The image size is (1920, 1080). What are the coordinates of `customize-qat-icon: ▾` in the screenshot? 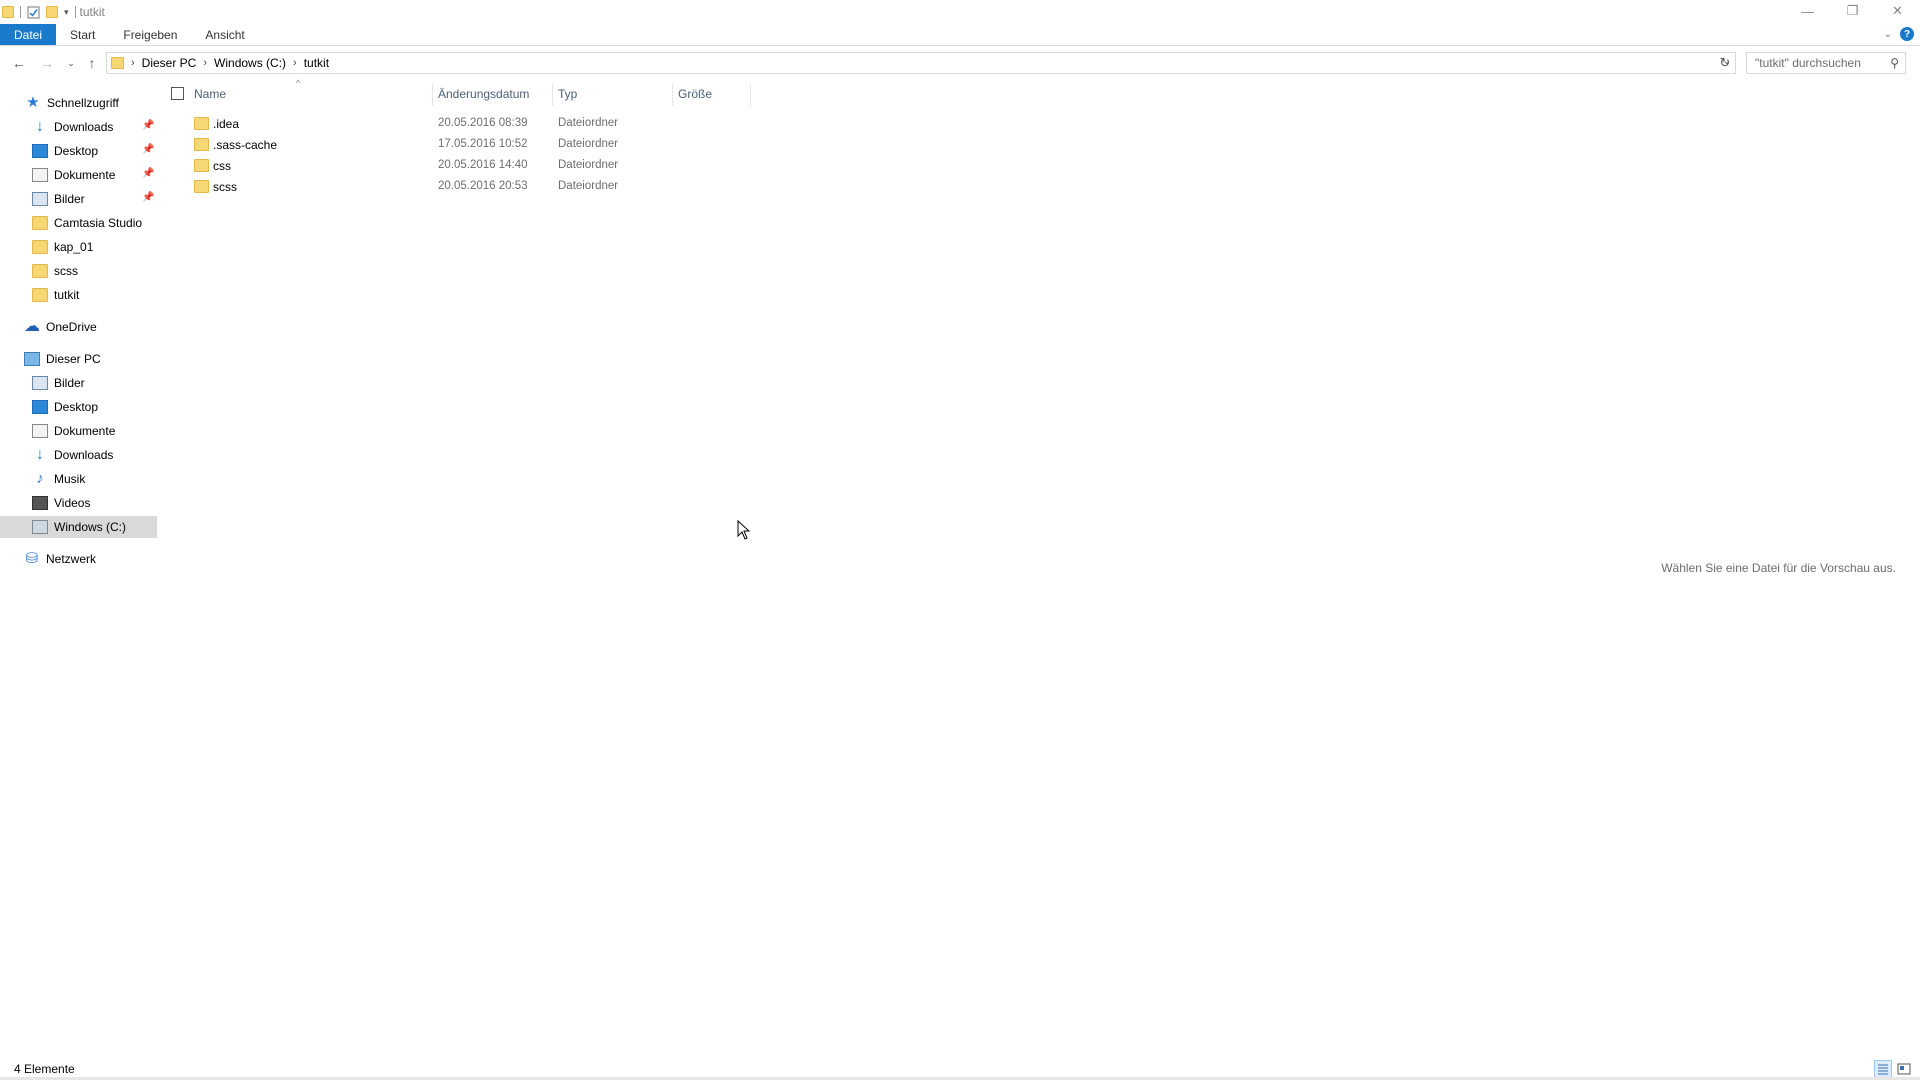 It's located at (66, 12).